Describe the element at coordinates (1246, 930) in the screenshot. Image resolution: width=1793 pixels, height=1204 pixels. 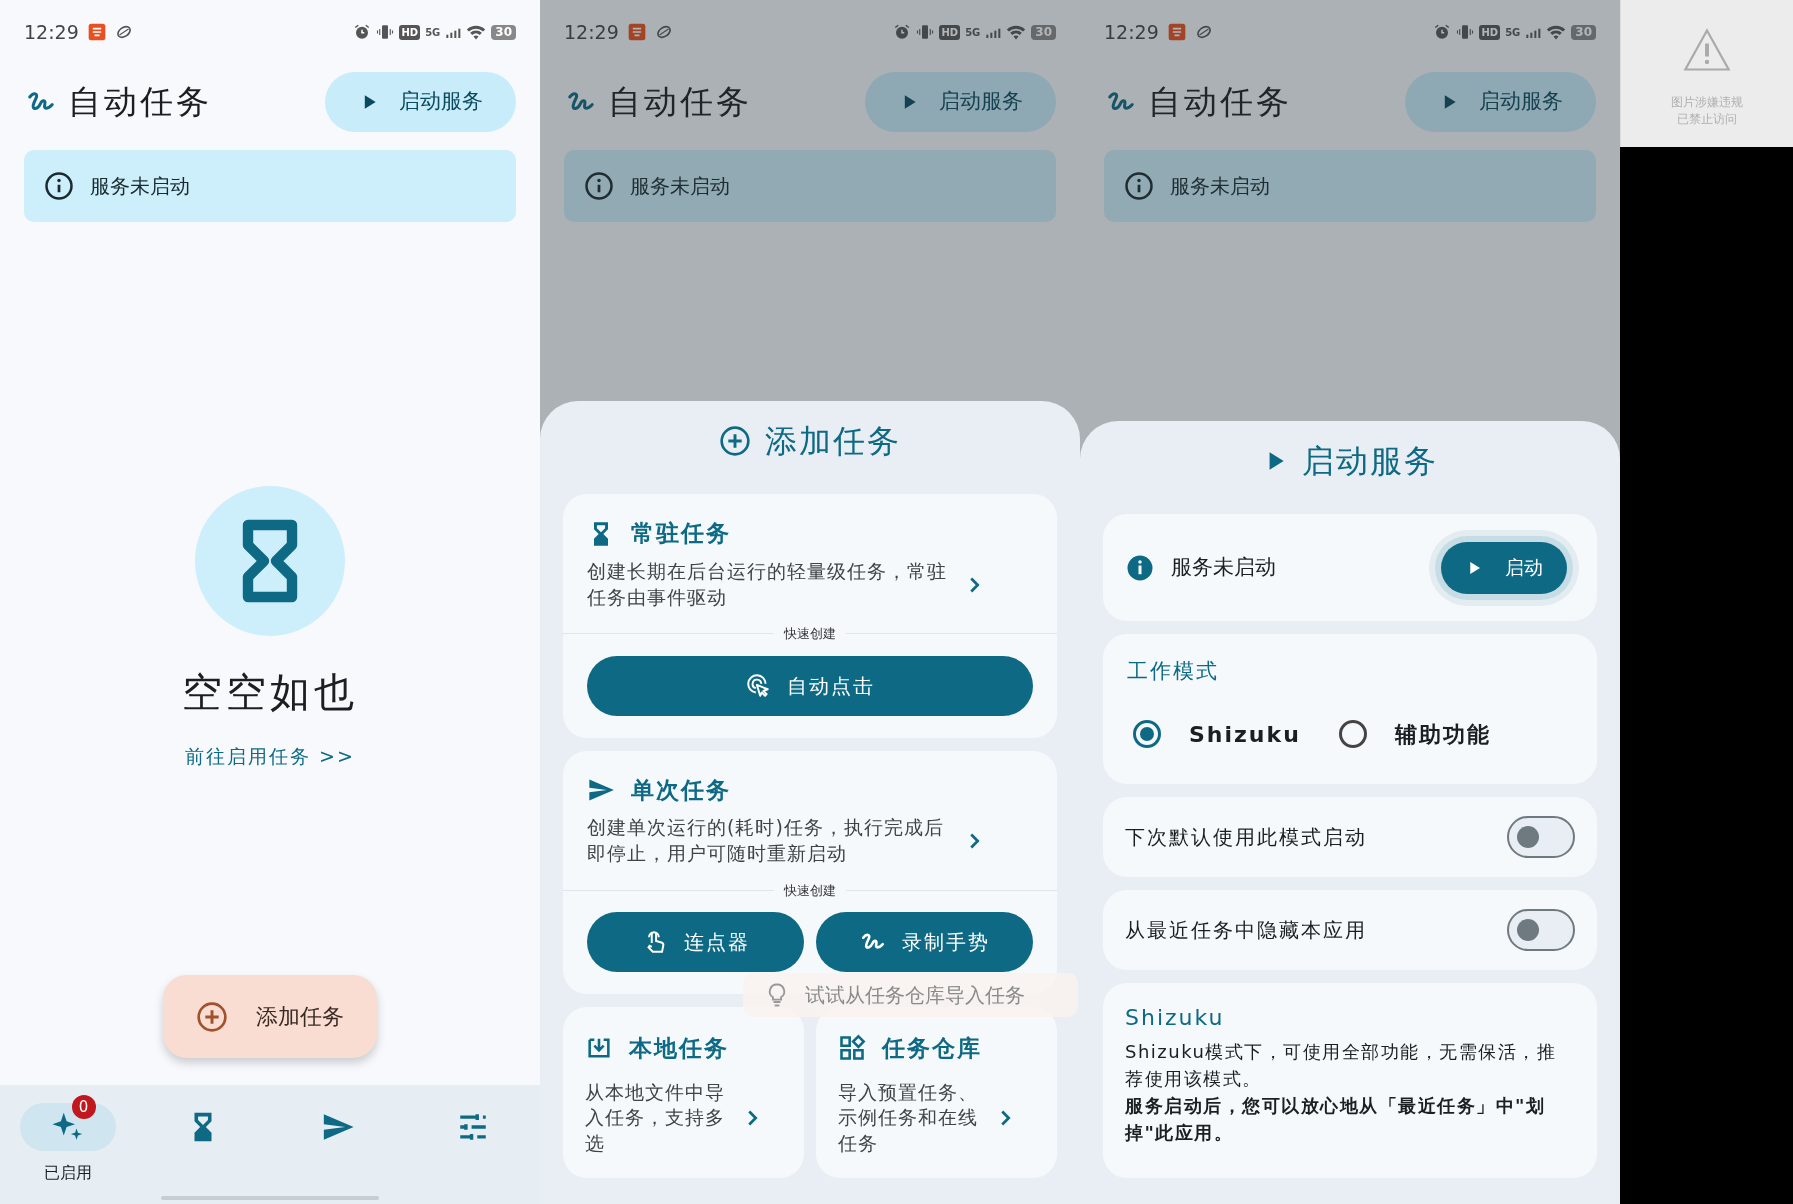
I see `setting-label: 从最近任务中隐藏本应用` at that location.